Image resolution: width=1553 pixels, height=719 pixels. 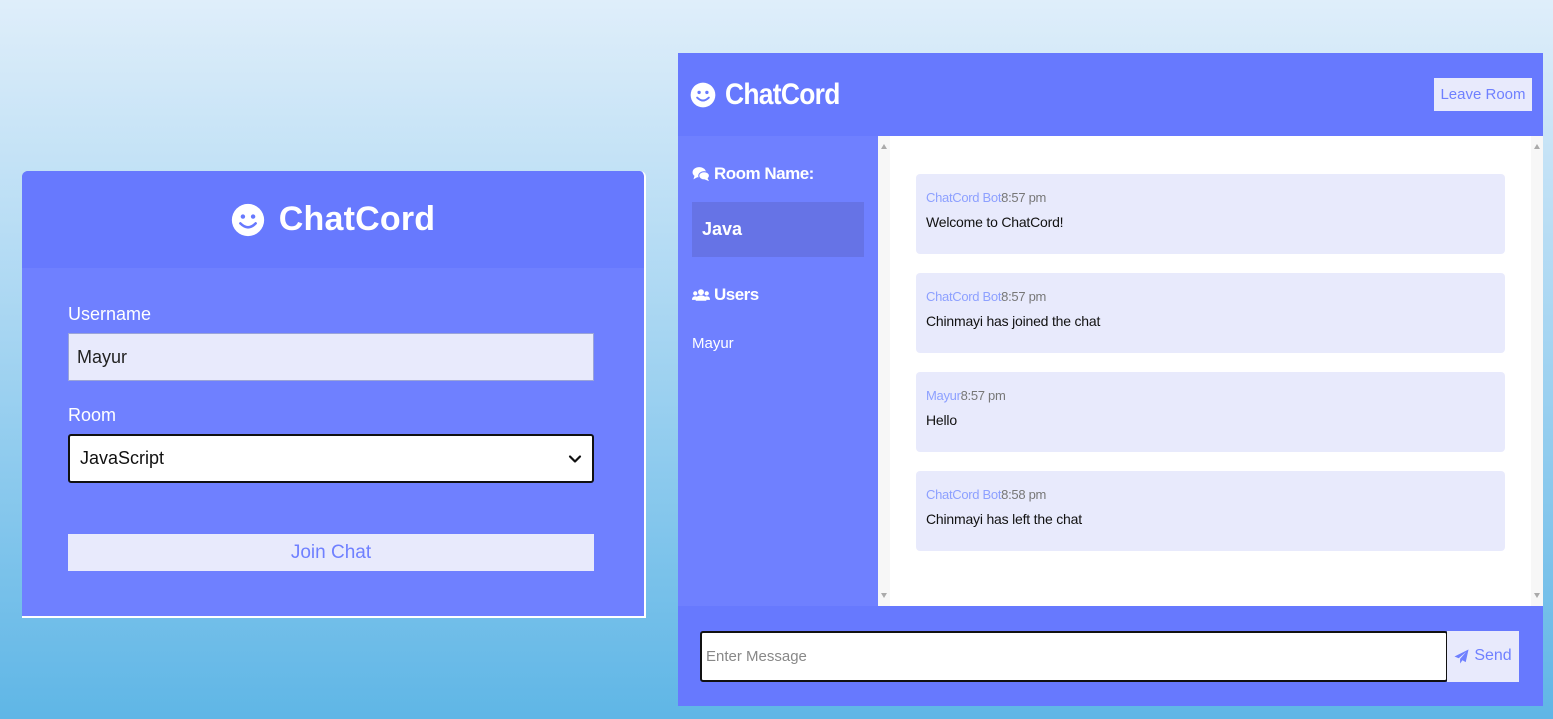 What do you see at coordinates (102, 356) in the screenshot?
I see `username-value: Mayur` at bounding box center [102, 356].